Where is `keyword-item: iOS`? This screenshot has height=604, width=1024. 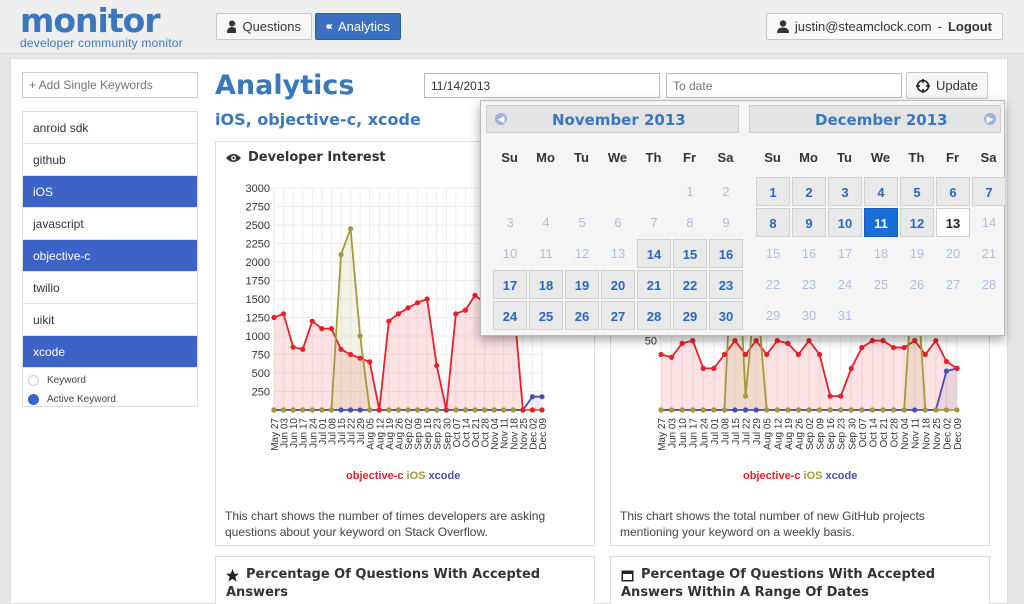 keyword-item: iOS is located at coordinates (110, 192).